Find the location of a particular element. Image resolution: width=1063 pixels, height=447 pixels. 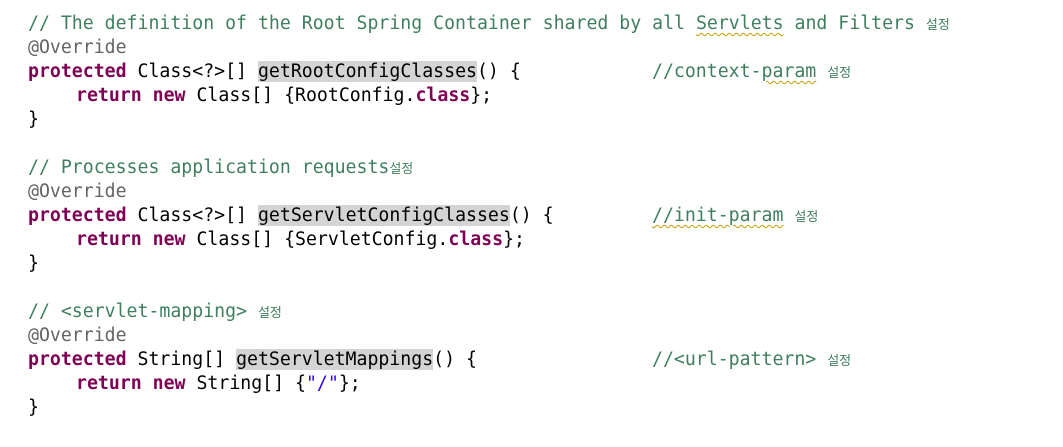

expression: Class[] {RootConfig. is located at coordinates (300, 95).